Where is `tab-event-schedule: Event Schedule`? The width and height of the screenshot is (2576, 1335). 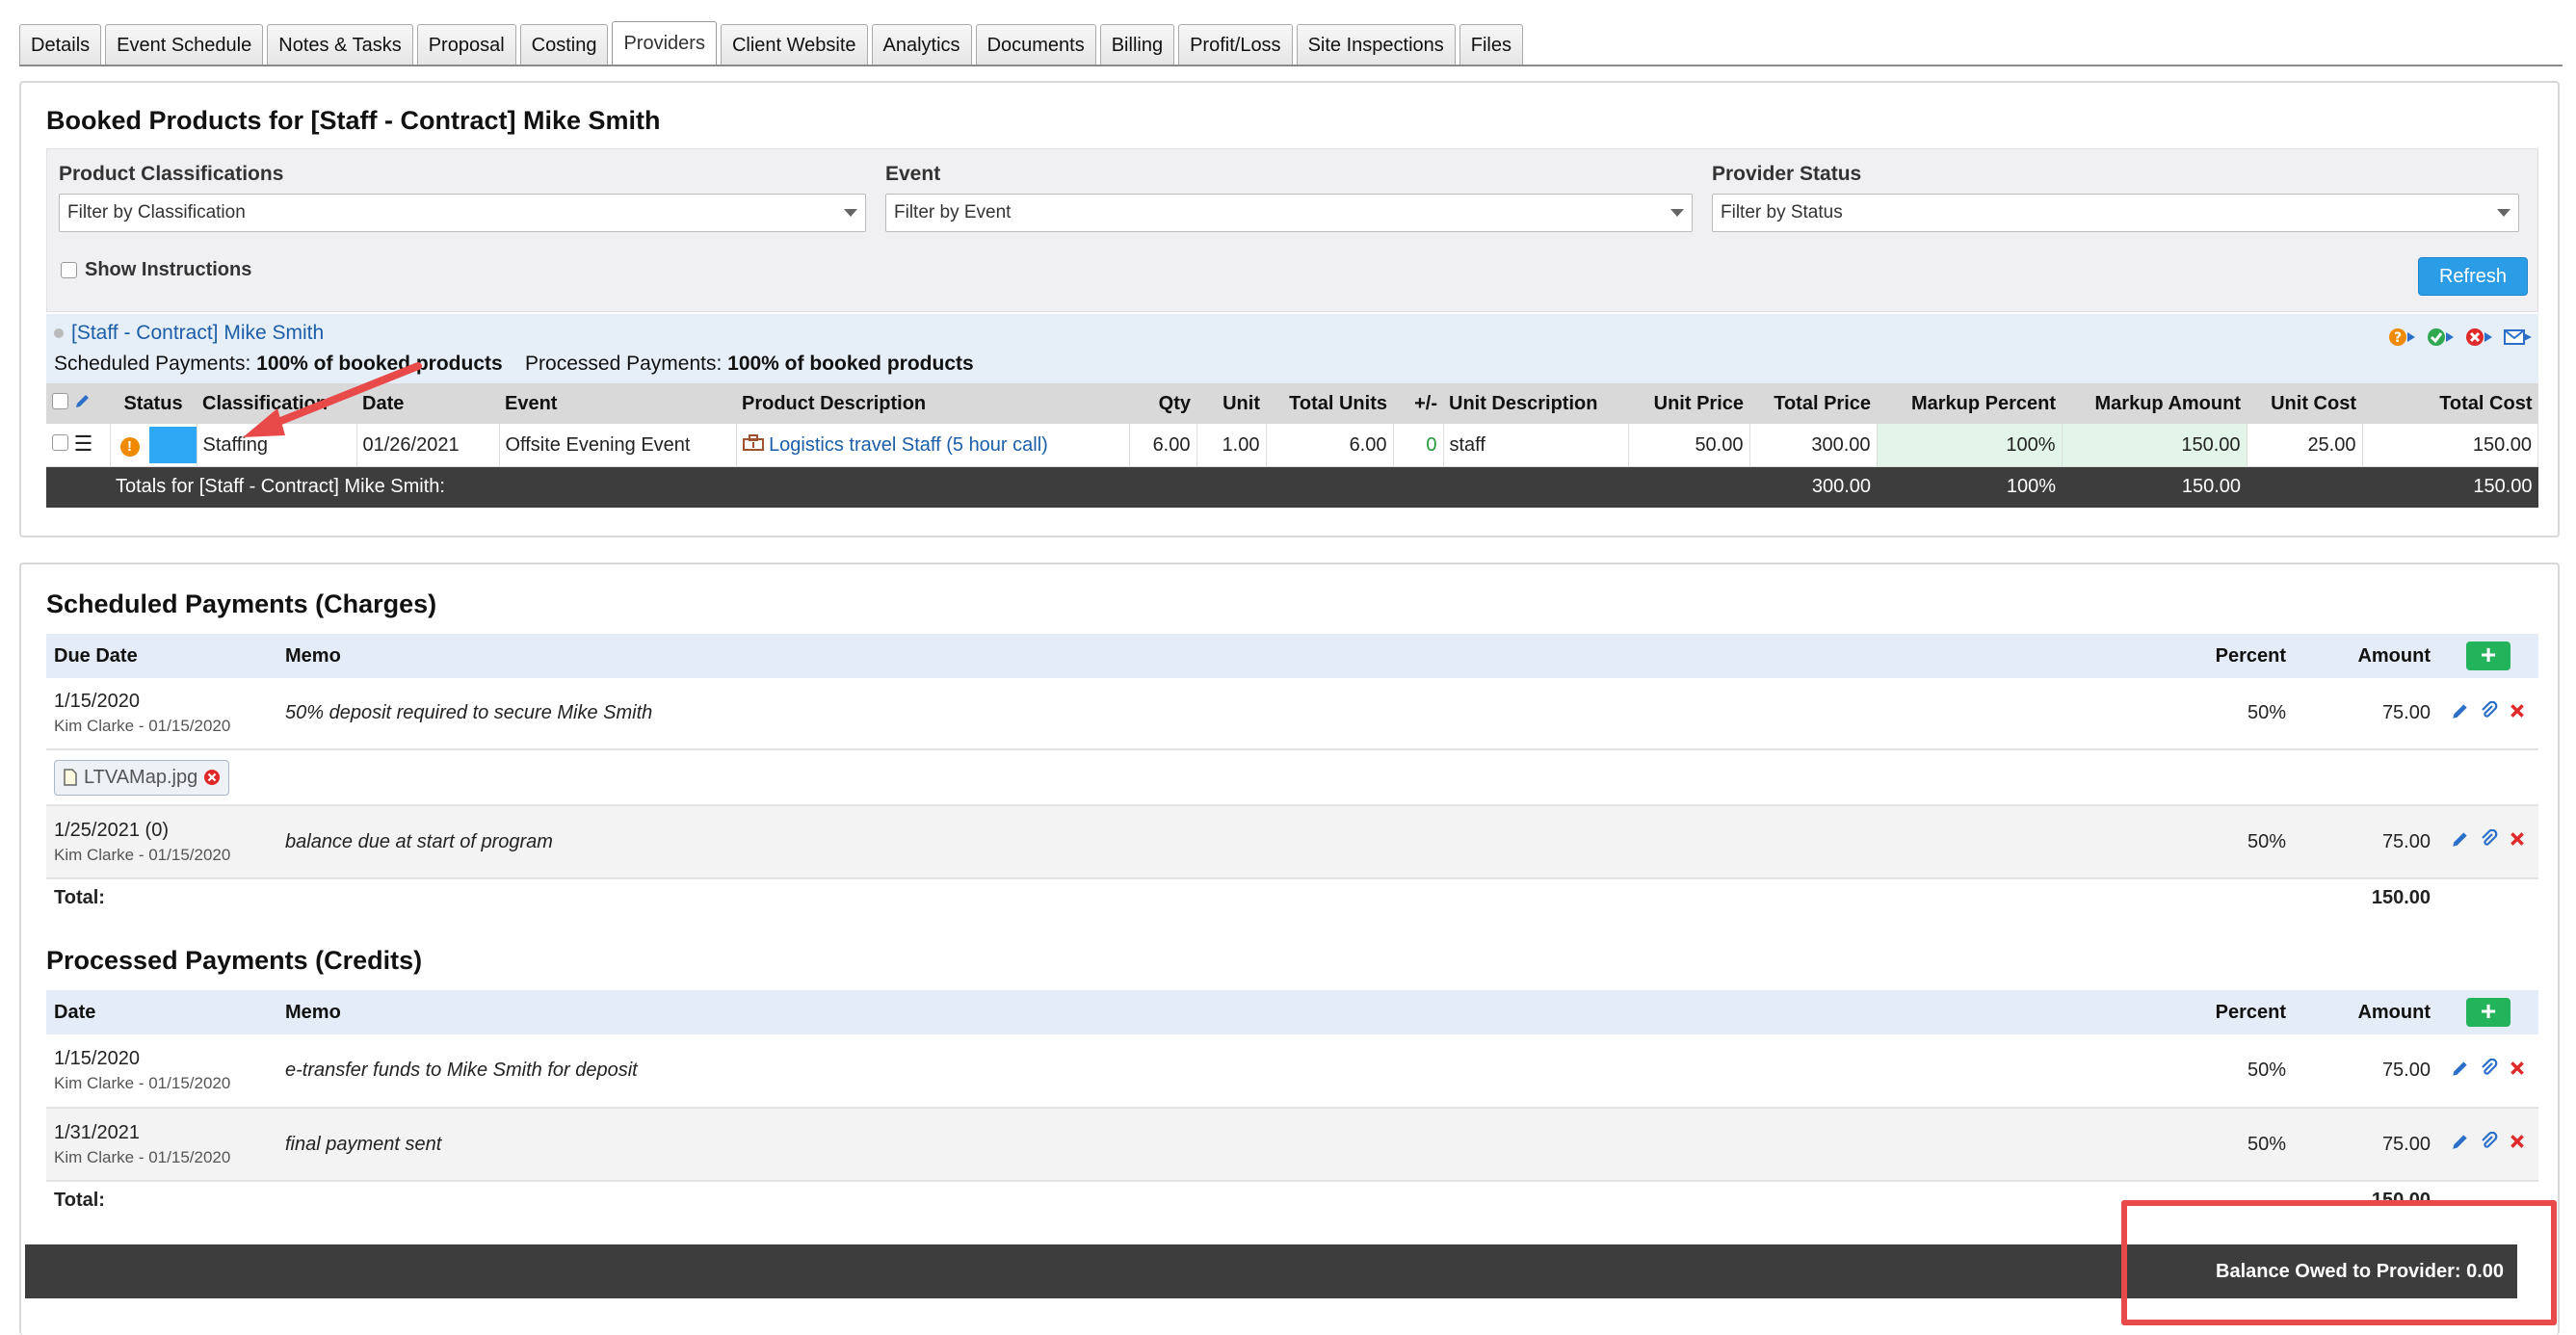
tab-event-schedule: Event Schedule is located at coordinates (184, 44).